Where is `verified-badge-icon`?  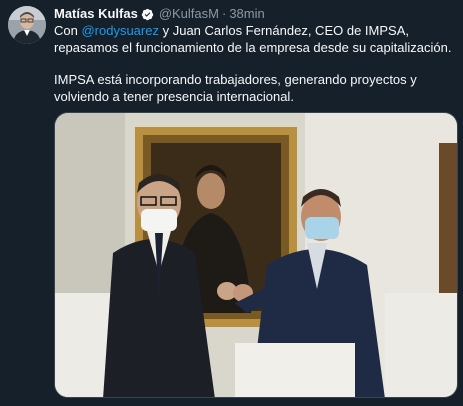
verified-badge-icon is located at coordinates (147, 14).